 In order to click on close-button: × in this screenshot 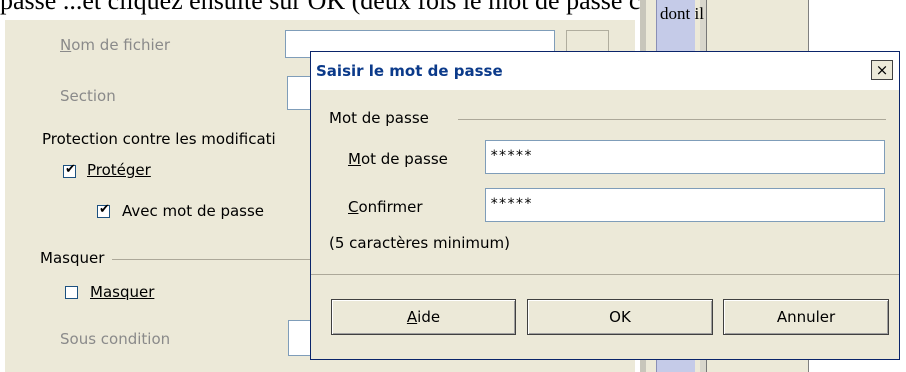, I will do `click(882, 70)`.